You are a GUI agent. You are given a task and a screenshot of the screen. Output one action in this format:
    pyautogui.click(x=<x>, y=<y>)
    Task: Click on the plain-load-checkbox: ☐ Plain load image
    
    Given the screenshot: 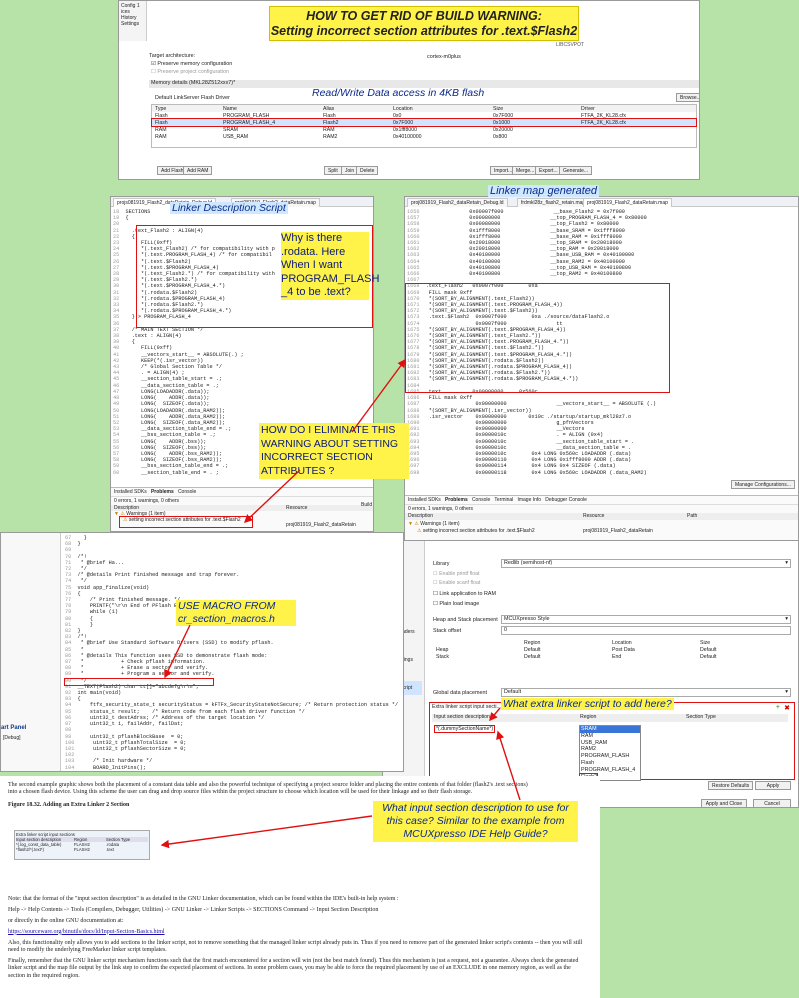 What is the action you would take?
    pyautogui.click(x=456, y=604)
    